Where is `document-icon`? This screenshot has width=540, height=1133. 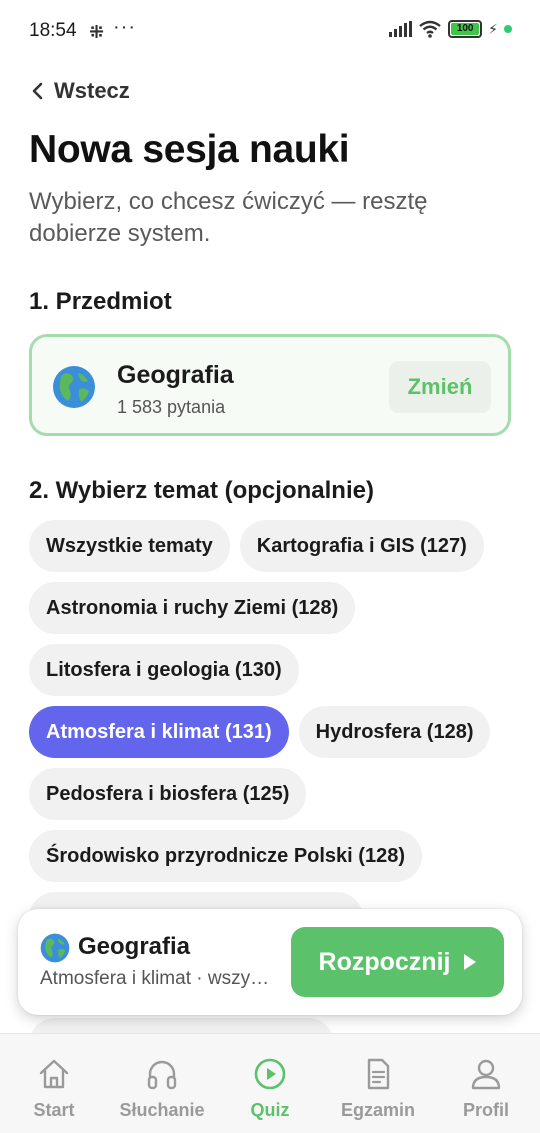
document-icon is located at coordinates (378, 1074).